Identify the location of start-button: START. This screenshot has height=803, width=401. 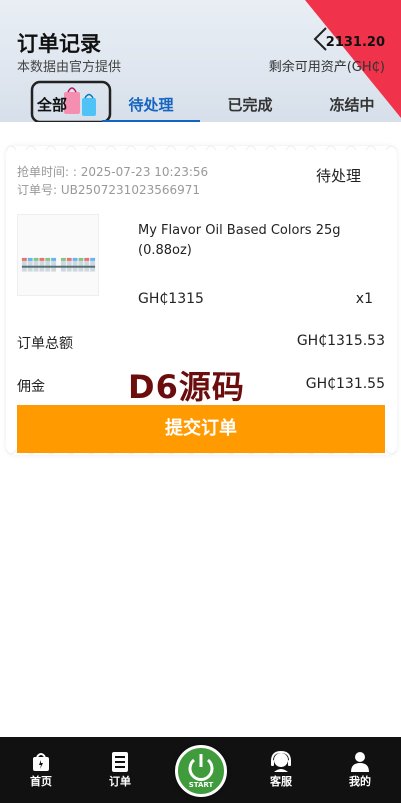
(201, 771).